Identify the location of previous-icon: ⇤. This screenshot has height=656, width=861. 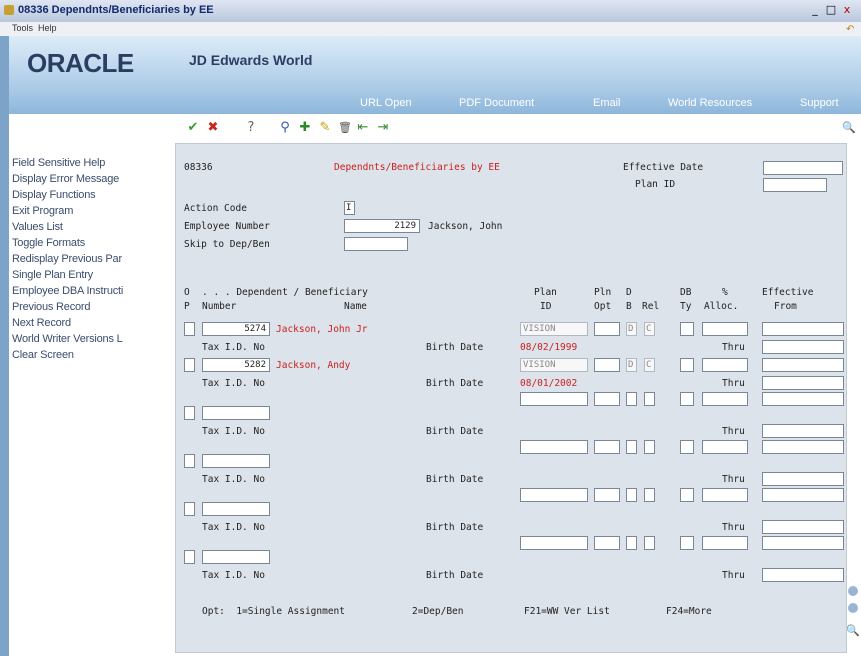
(363, 128).